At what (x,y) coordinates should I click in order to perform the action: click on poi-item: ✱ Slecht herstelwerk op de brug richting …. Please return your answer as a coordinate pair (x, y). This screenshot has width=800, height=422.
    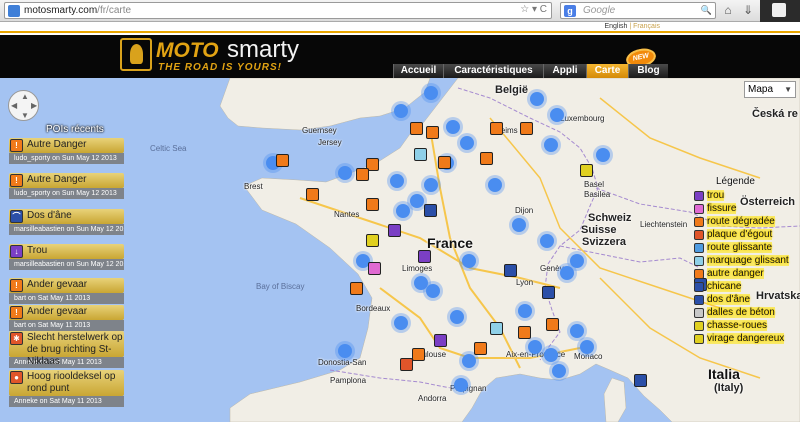
    Looking at the image, I should click on (66, 349).